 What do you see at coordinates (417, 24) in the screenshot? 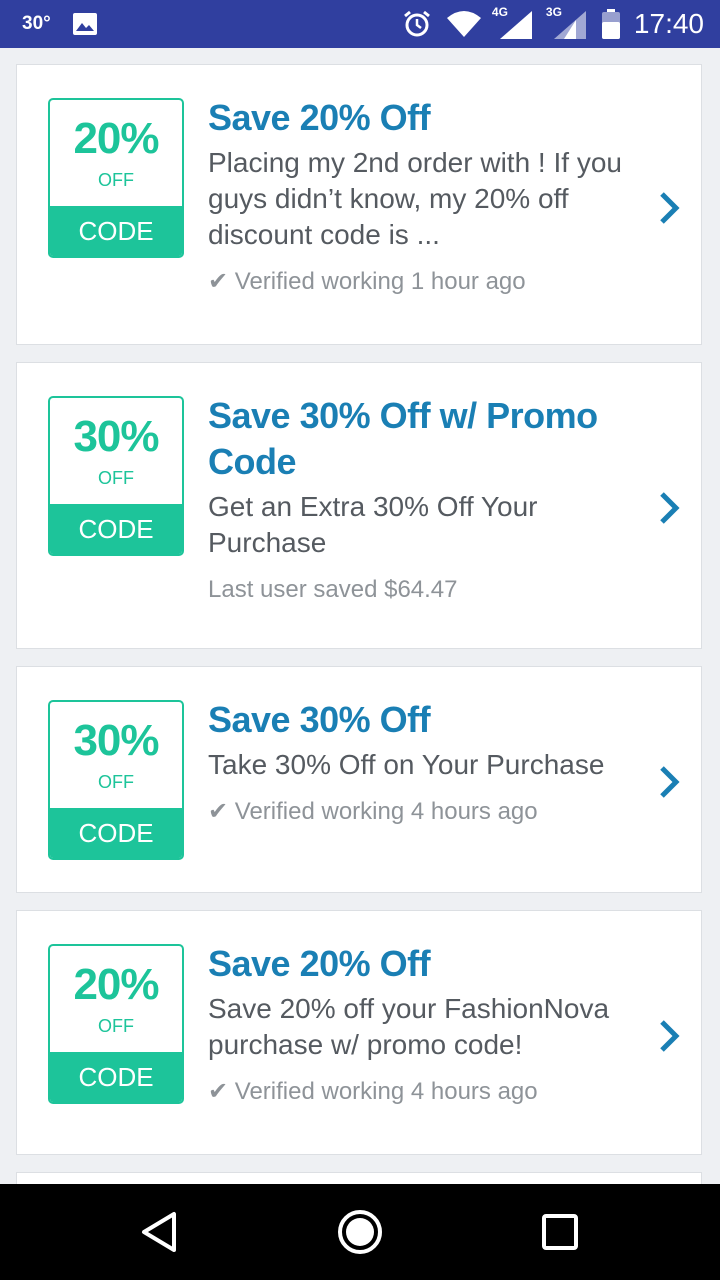
I see `alarm-icon` at bounding box center [417, 24].